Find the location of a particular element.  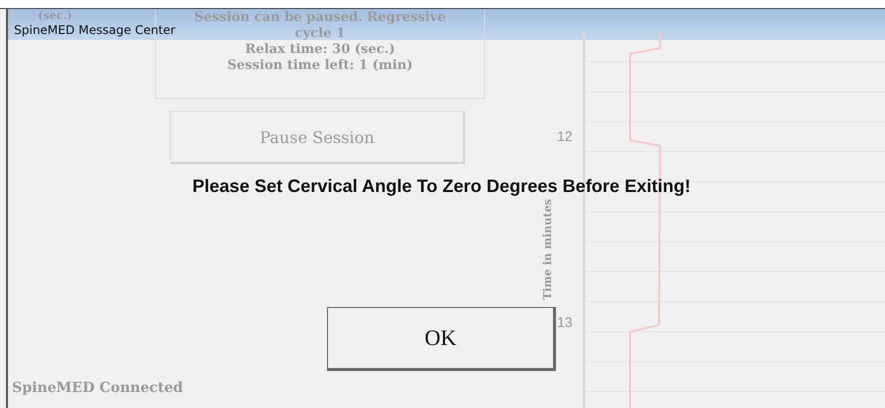

status-text: Session can be paused. Regressive is located at coordinates (320, 18).